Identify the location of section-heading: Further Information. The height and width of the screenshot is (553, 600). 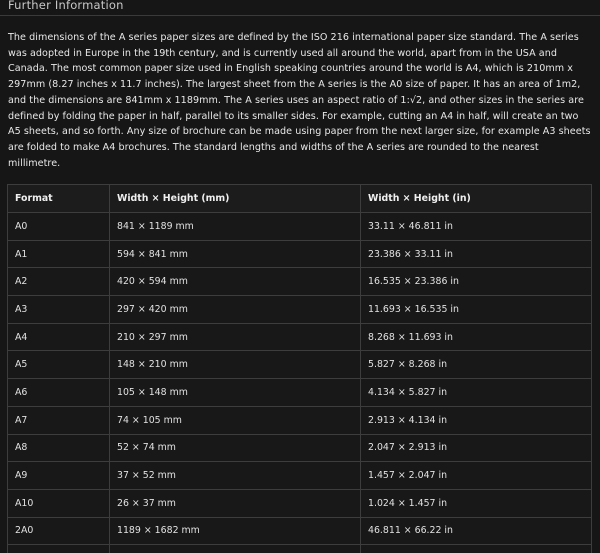
(66, 6).